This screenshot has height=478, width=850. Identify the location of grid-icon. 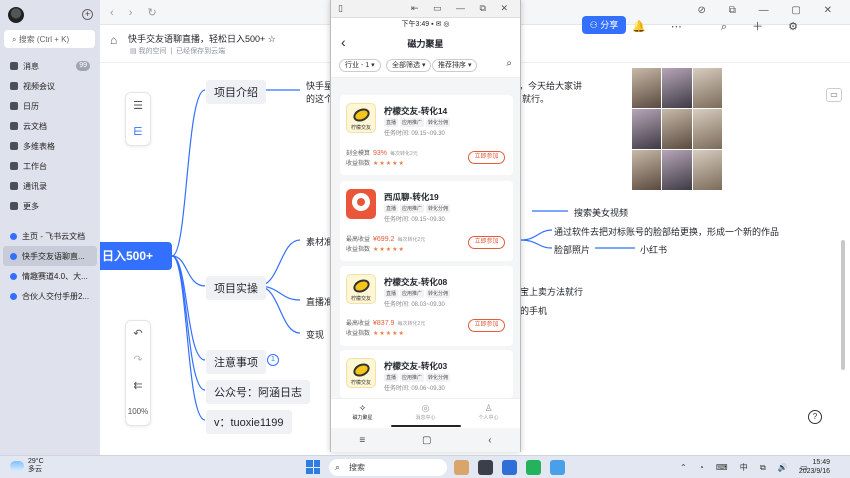
(14, 166).